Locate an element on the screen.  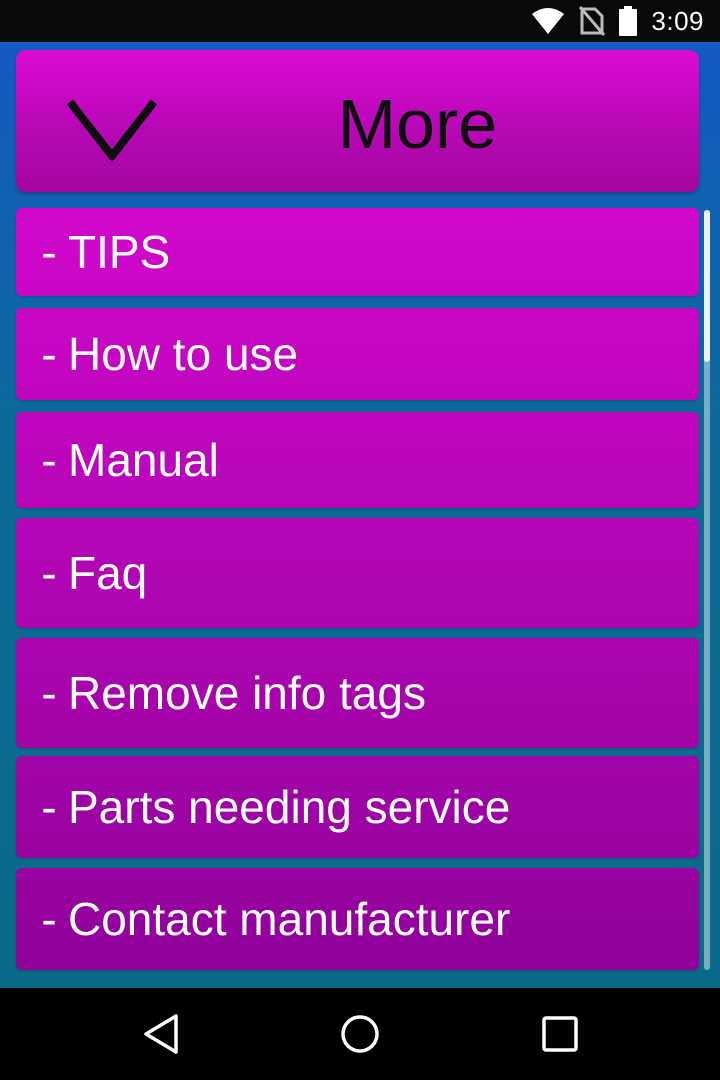
no-sim-icon is located at coordinates (592, 21).